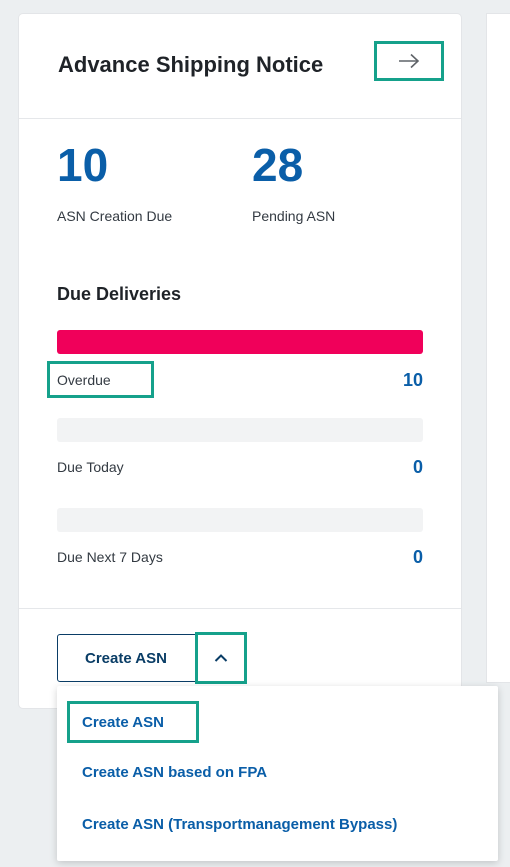 The image size is (510, 867). I want to click on due-next-7-days-value: 0, so click(418, 557).